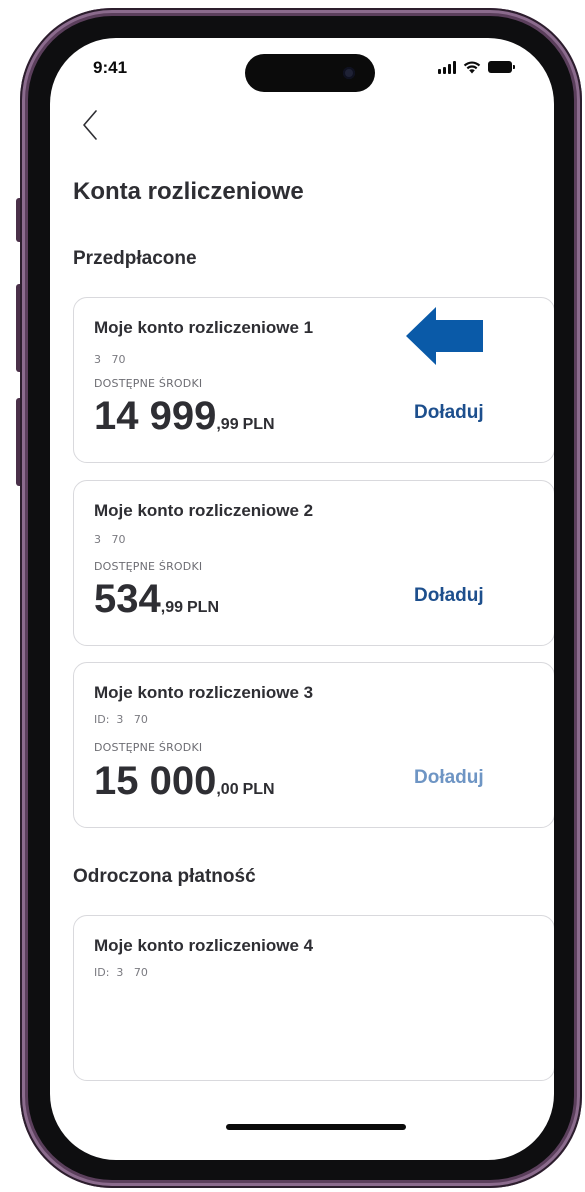 This screenshot has width=585, height=1192. I want to click on signal-icon, so click(447, 67).